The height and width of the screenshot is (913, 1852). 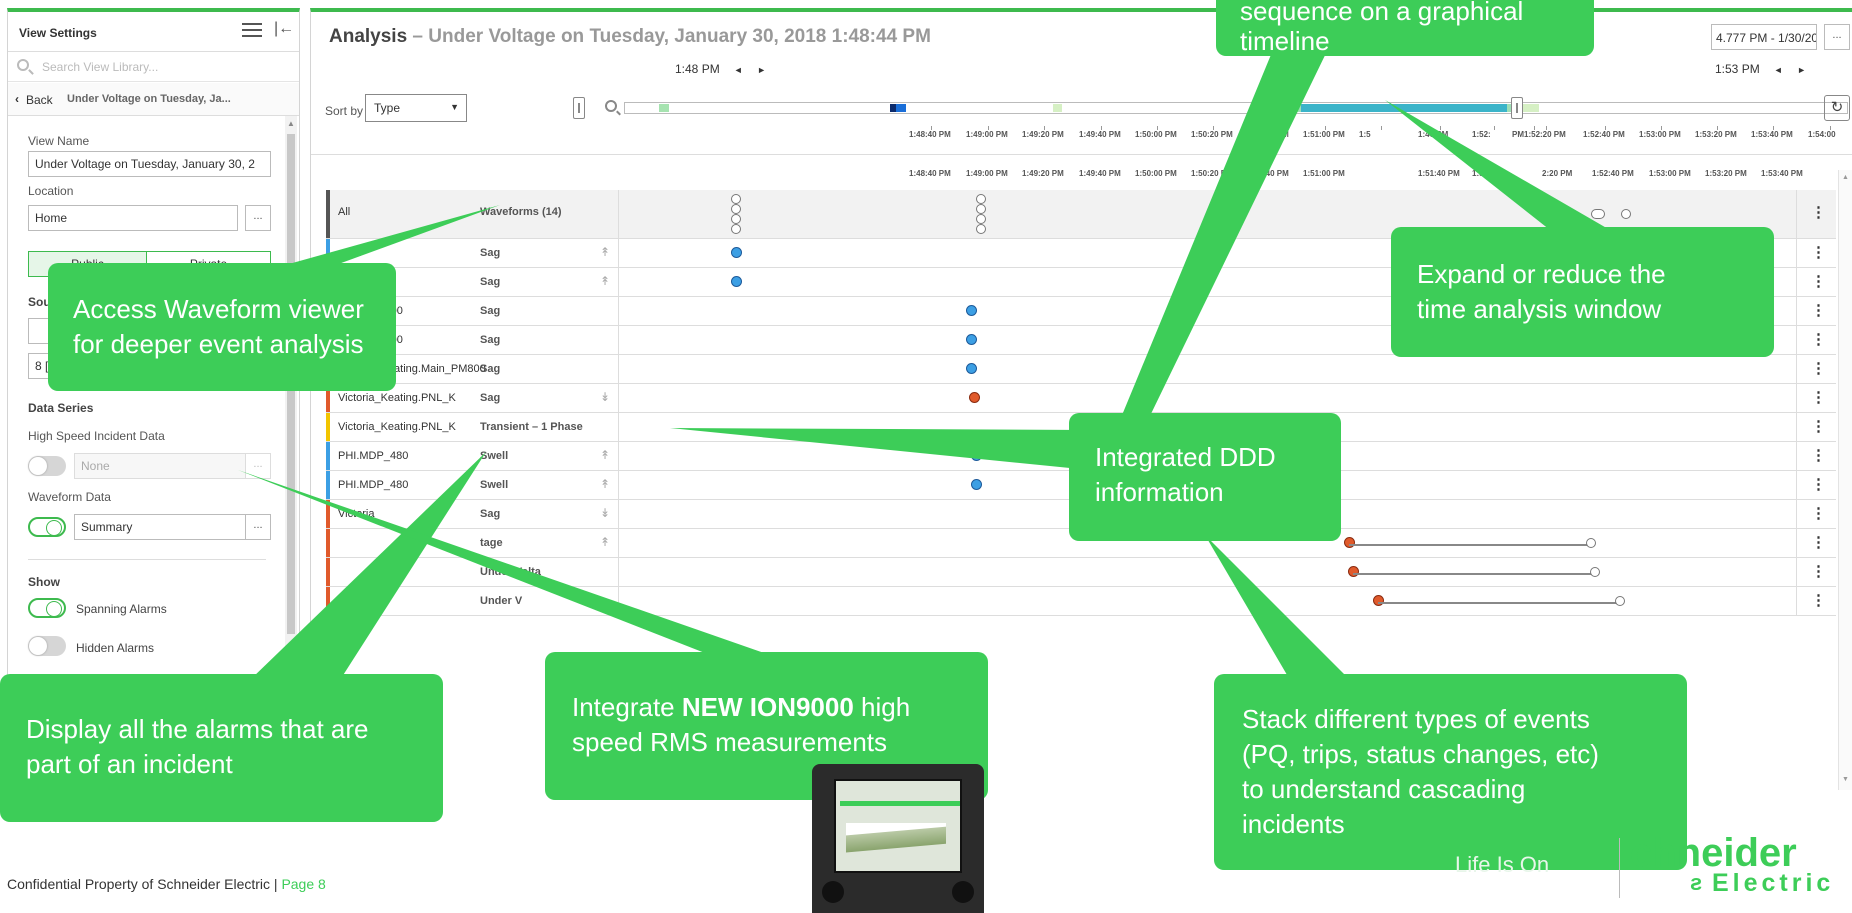 I want to click on axis-bottom-tick-label: 1:52:40 PM, so click(x=1613, y=173).